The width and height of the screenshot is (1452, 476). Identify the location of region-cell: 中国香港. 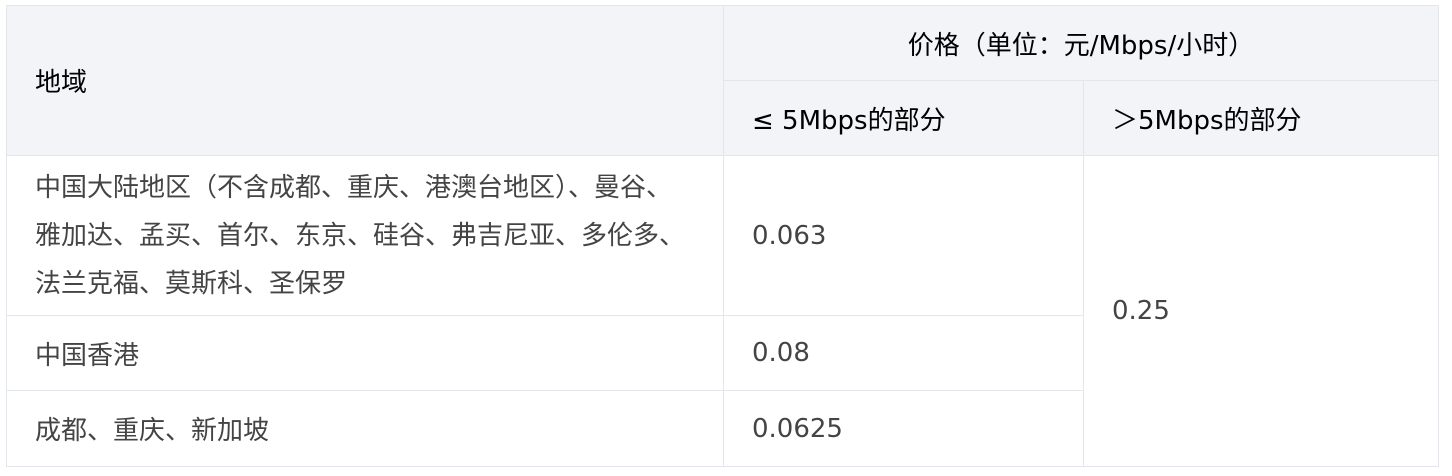
(365, 353).